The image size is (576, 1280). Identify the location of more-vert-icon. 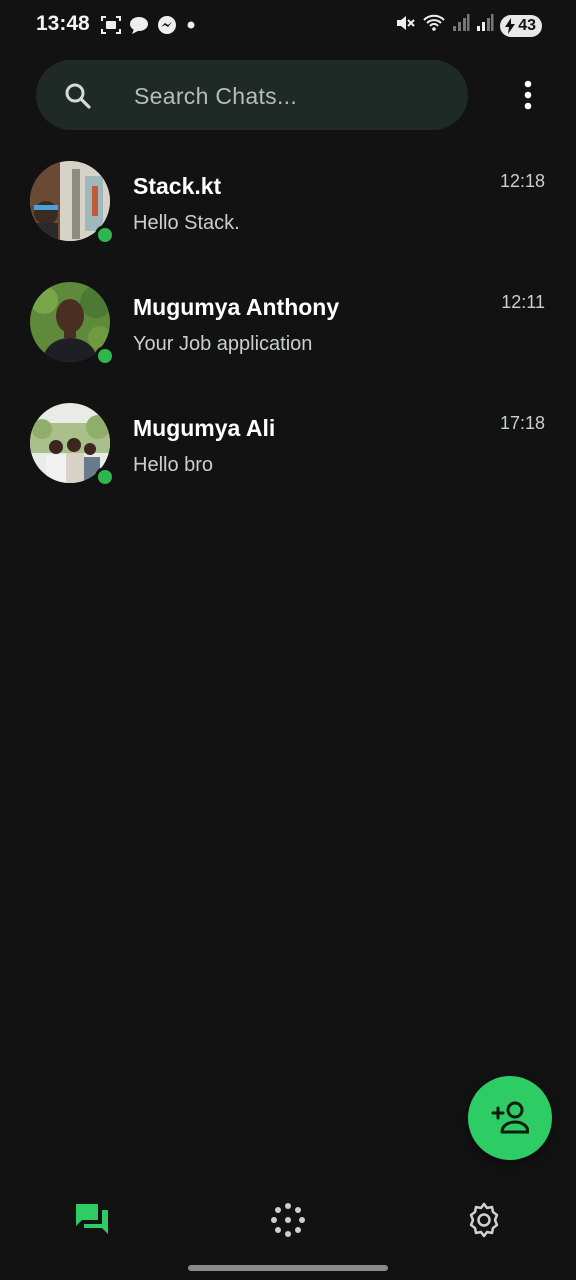
(528, 95).